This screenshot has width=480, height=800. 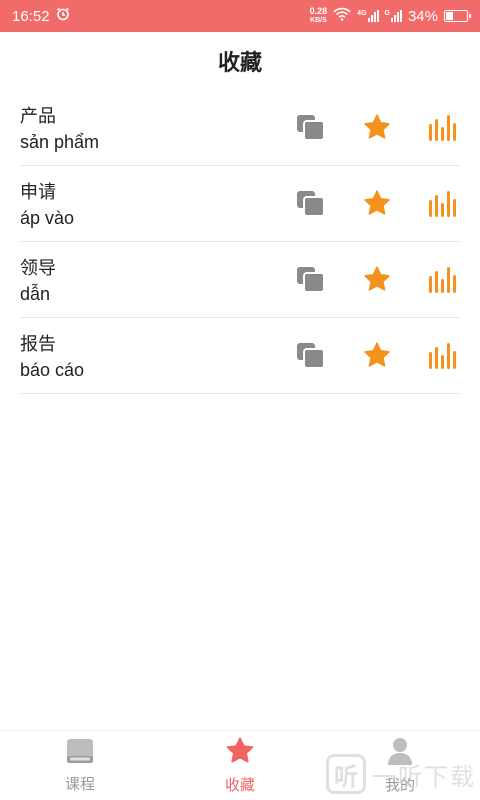 What do you see at coordinates (393, 16) in the screenshot?
I see `signal-g-icon: G` at bounding box center [393, 16].